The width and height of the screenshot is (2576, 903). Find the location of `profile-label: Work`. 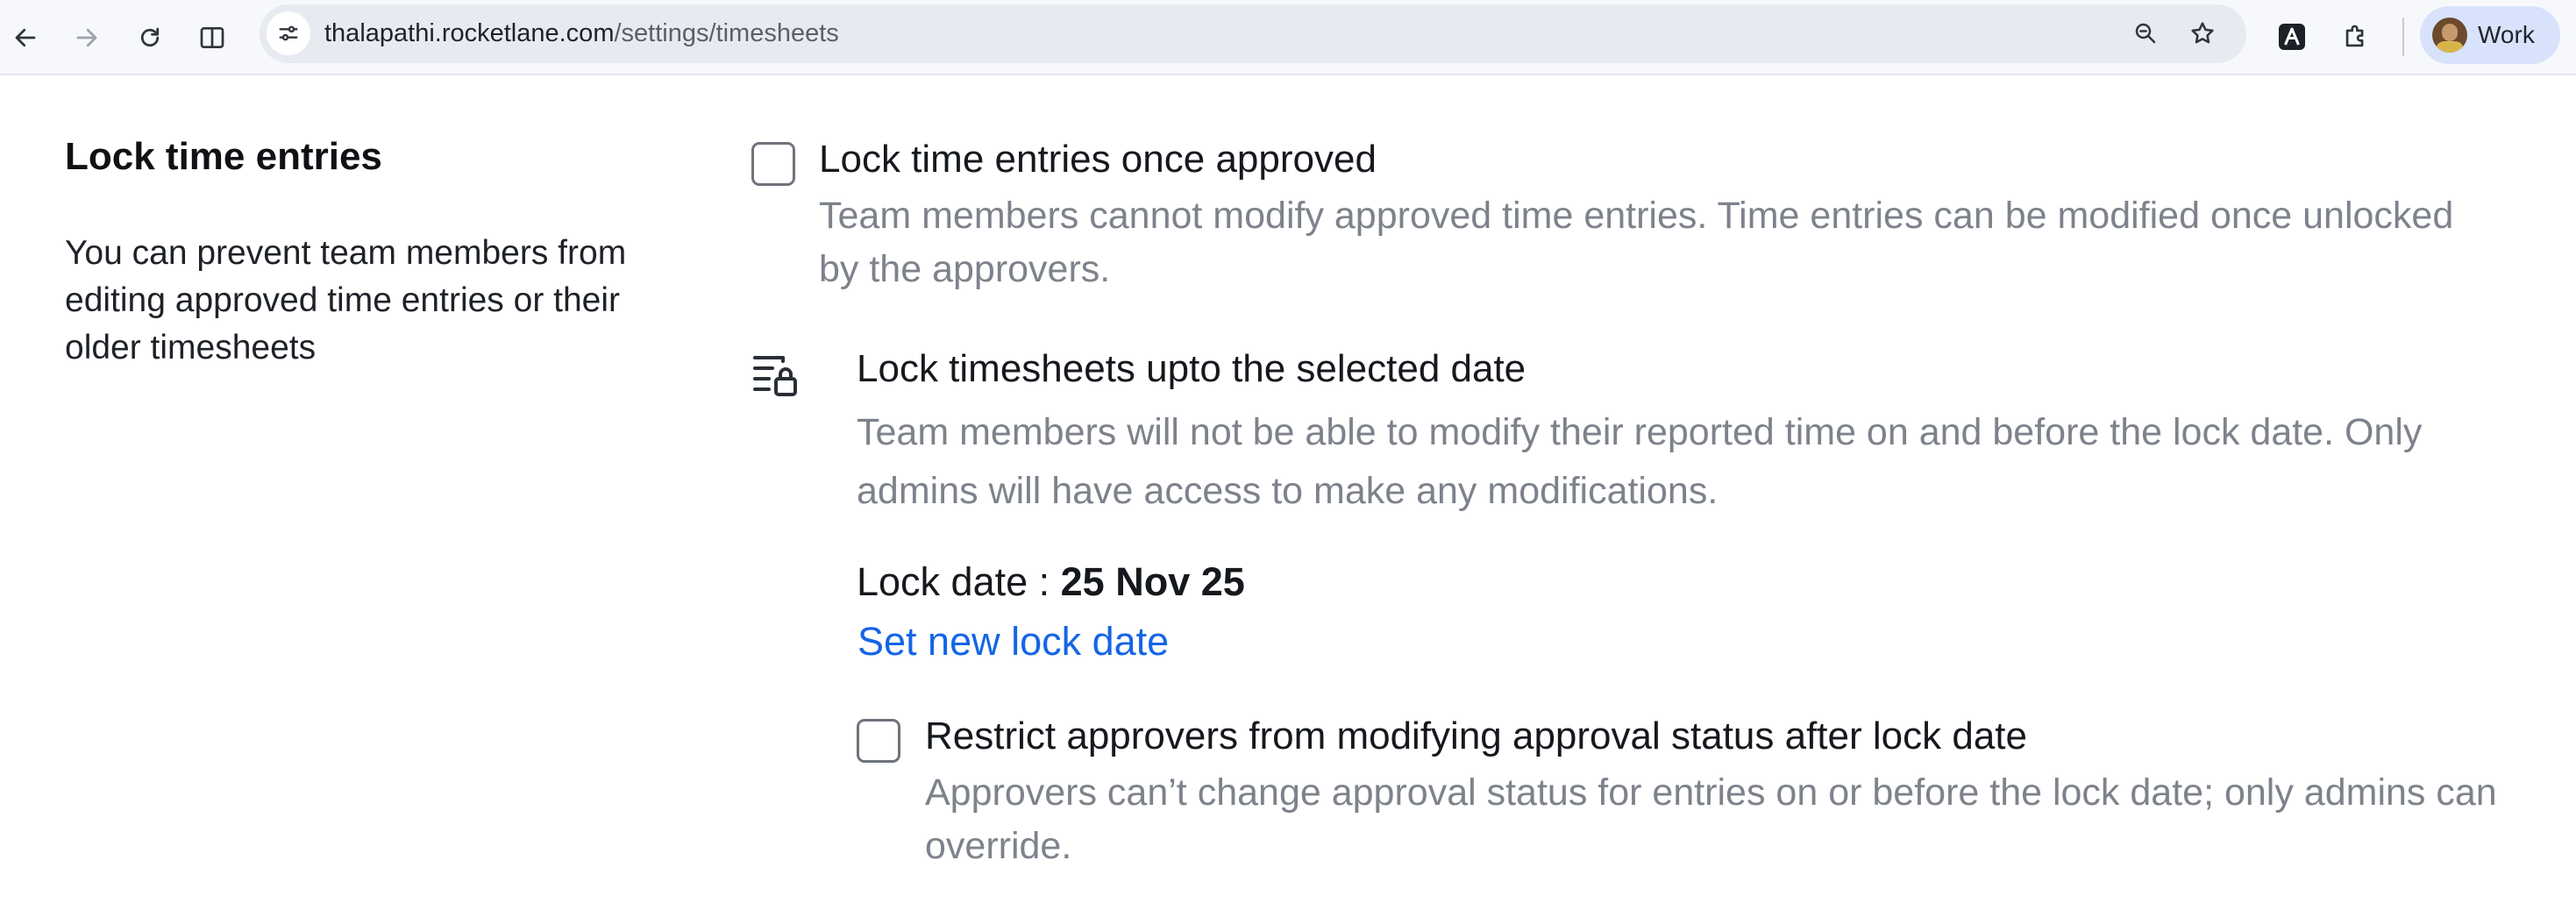

profile-label: Work is located at coordinates (2506, 34).